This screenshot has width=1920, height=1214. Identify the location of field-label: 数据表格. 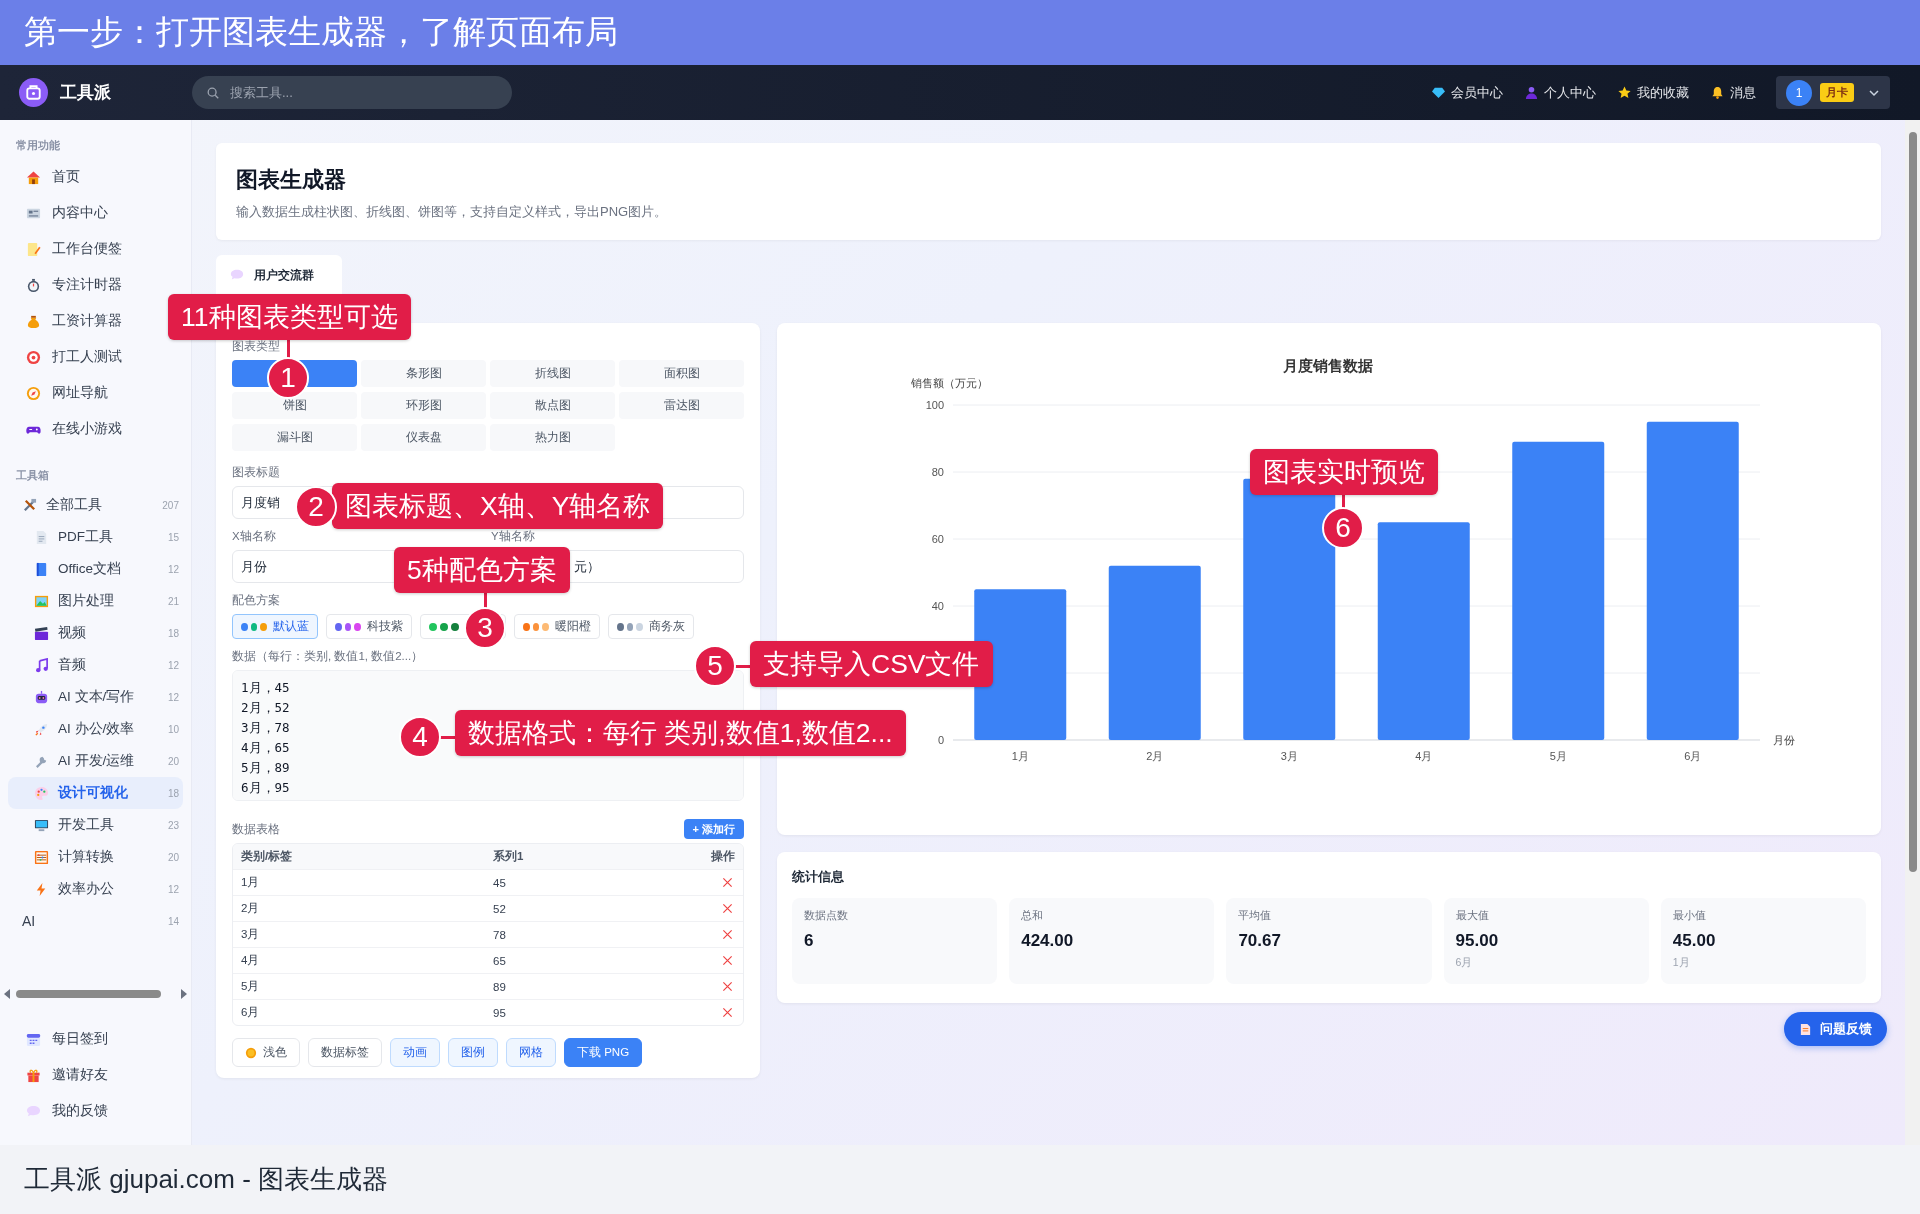
(256, 829).